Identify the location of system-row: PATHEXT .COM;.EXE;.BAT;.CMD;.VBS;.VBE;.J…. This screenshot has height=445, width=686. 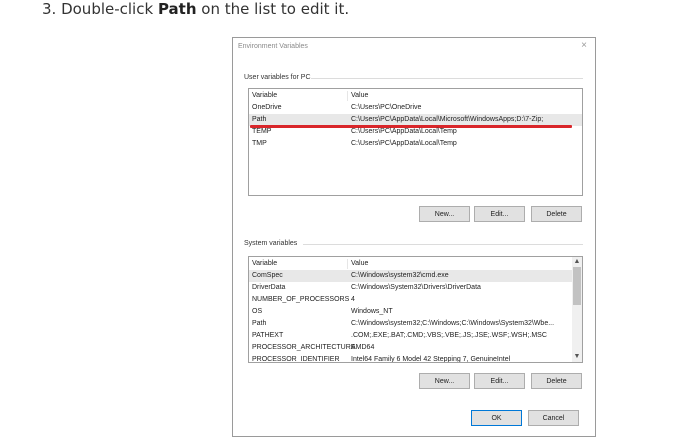
(411, 336).